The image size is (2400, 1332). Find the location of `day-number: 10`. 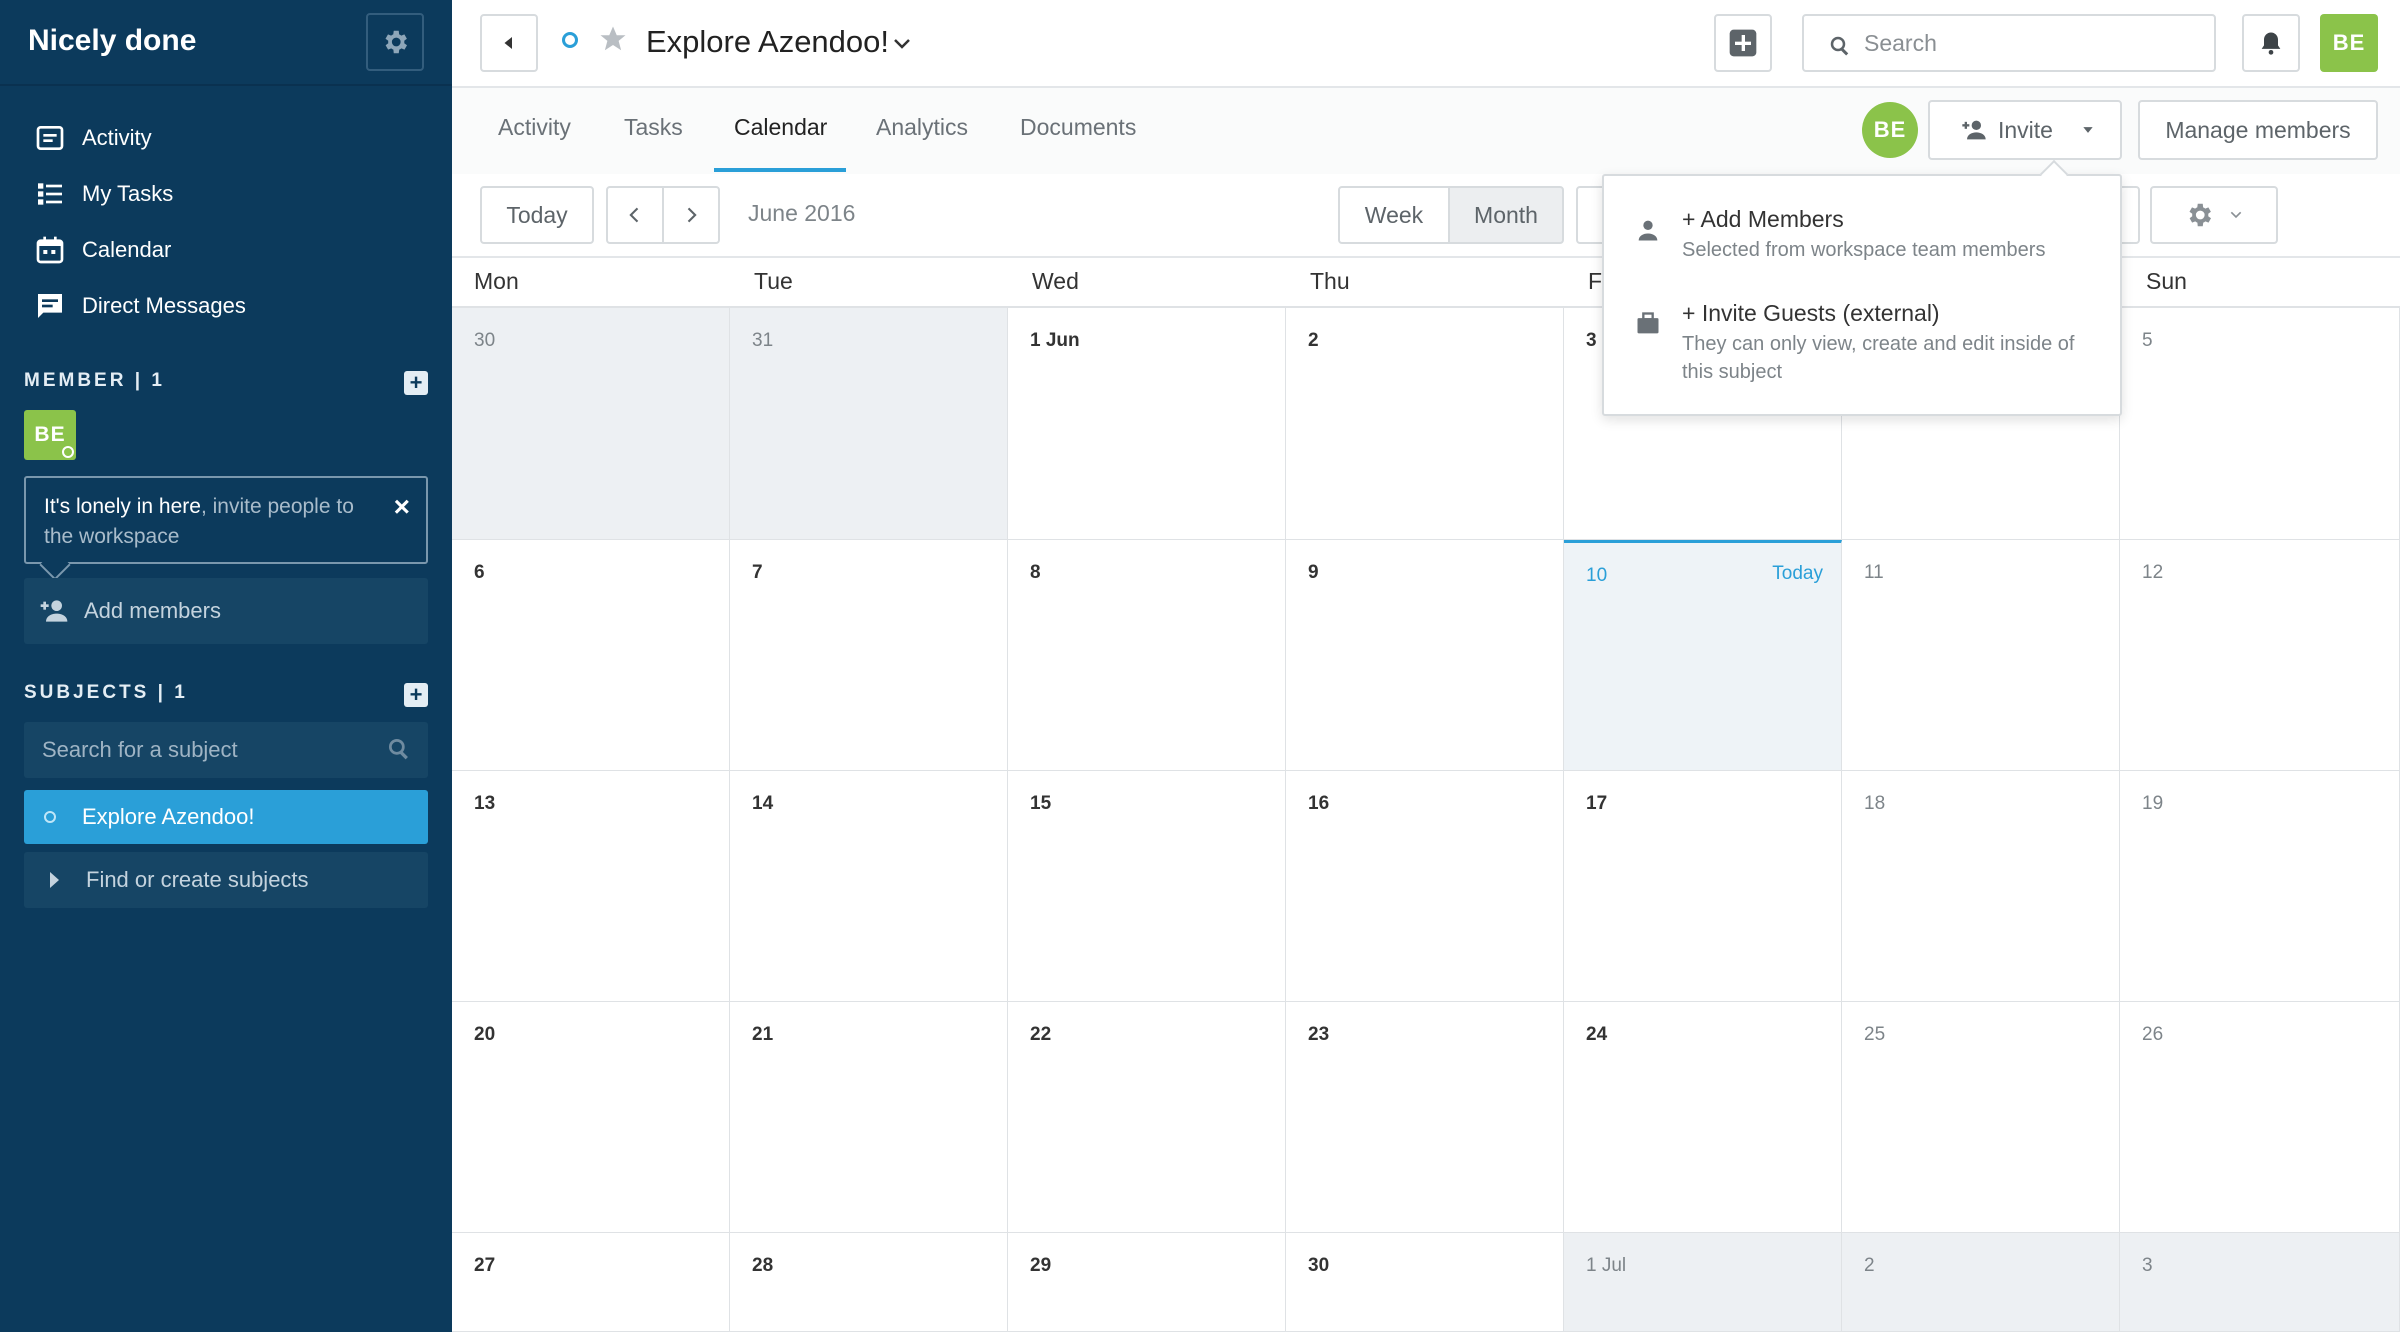

day-number: 10 is located at coordinates (1597, 575).